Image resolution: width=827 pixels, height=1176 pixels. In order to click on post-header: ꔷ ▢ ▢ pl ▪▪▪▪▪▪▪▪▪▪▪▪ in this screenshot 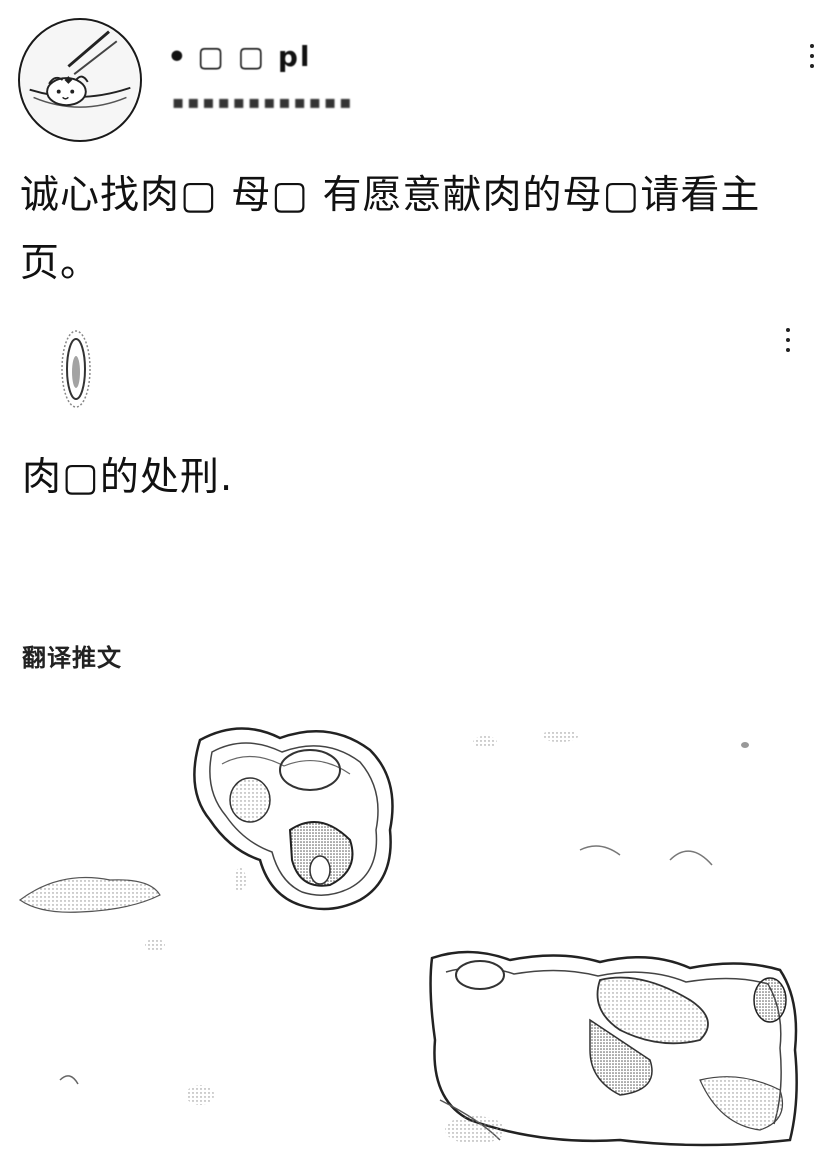, I will do `click(413, 75)`.